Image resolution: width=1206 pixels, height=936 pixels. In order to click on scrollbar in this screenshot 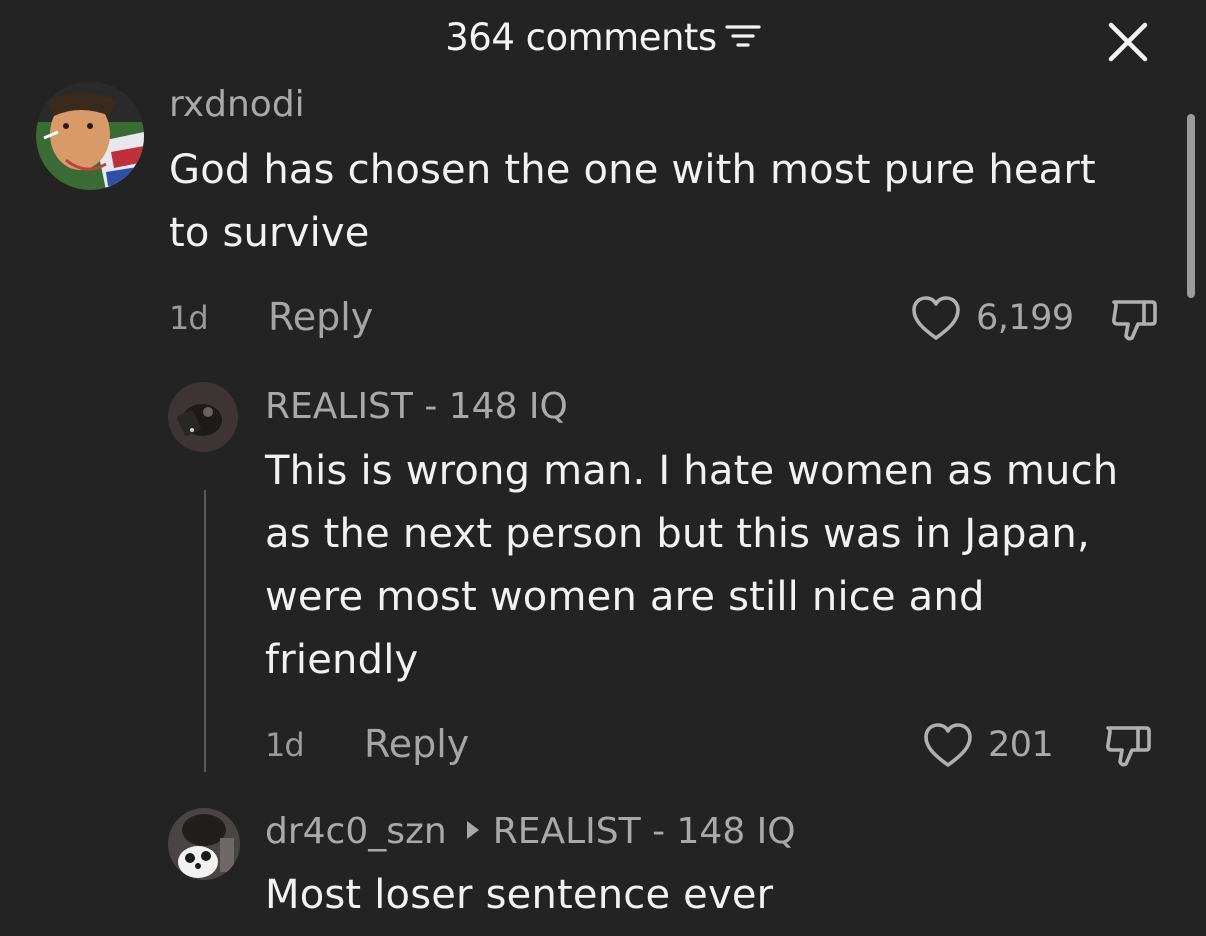, I will do `click(1191, 206)`.